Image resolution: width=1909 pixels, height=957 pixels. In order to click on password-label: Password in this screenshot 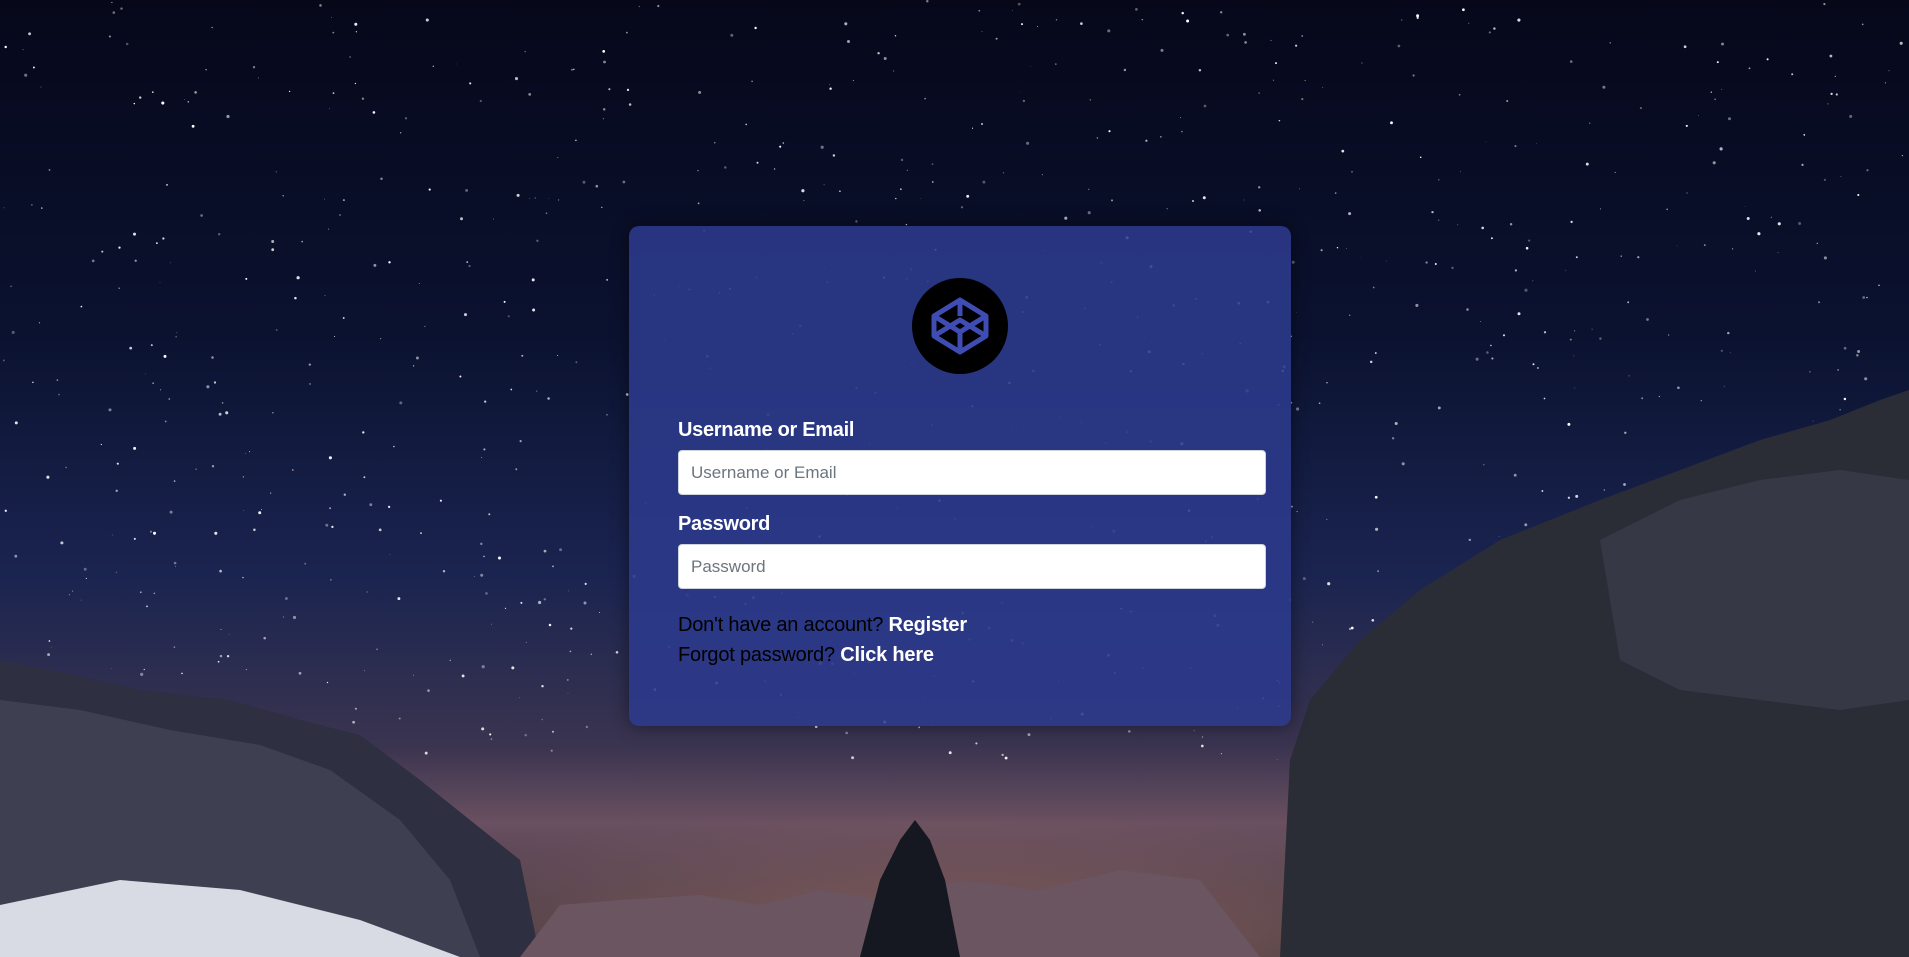, I will do `click(724, 524)`.